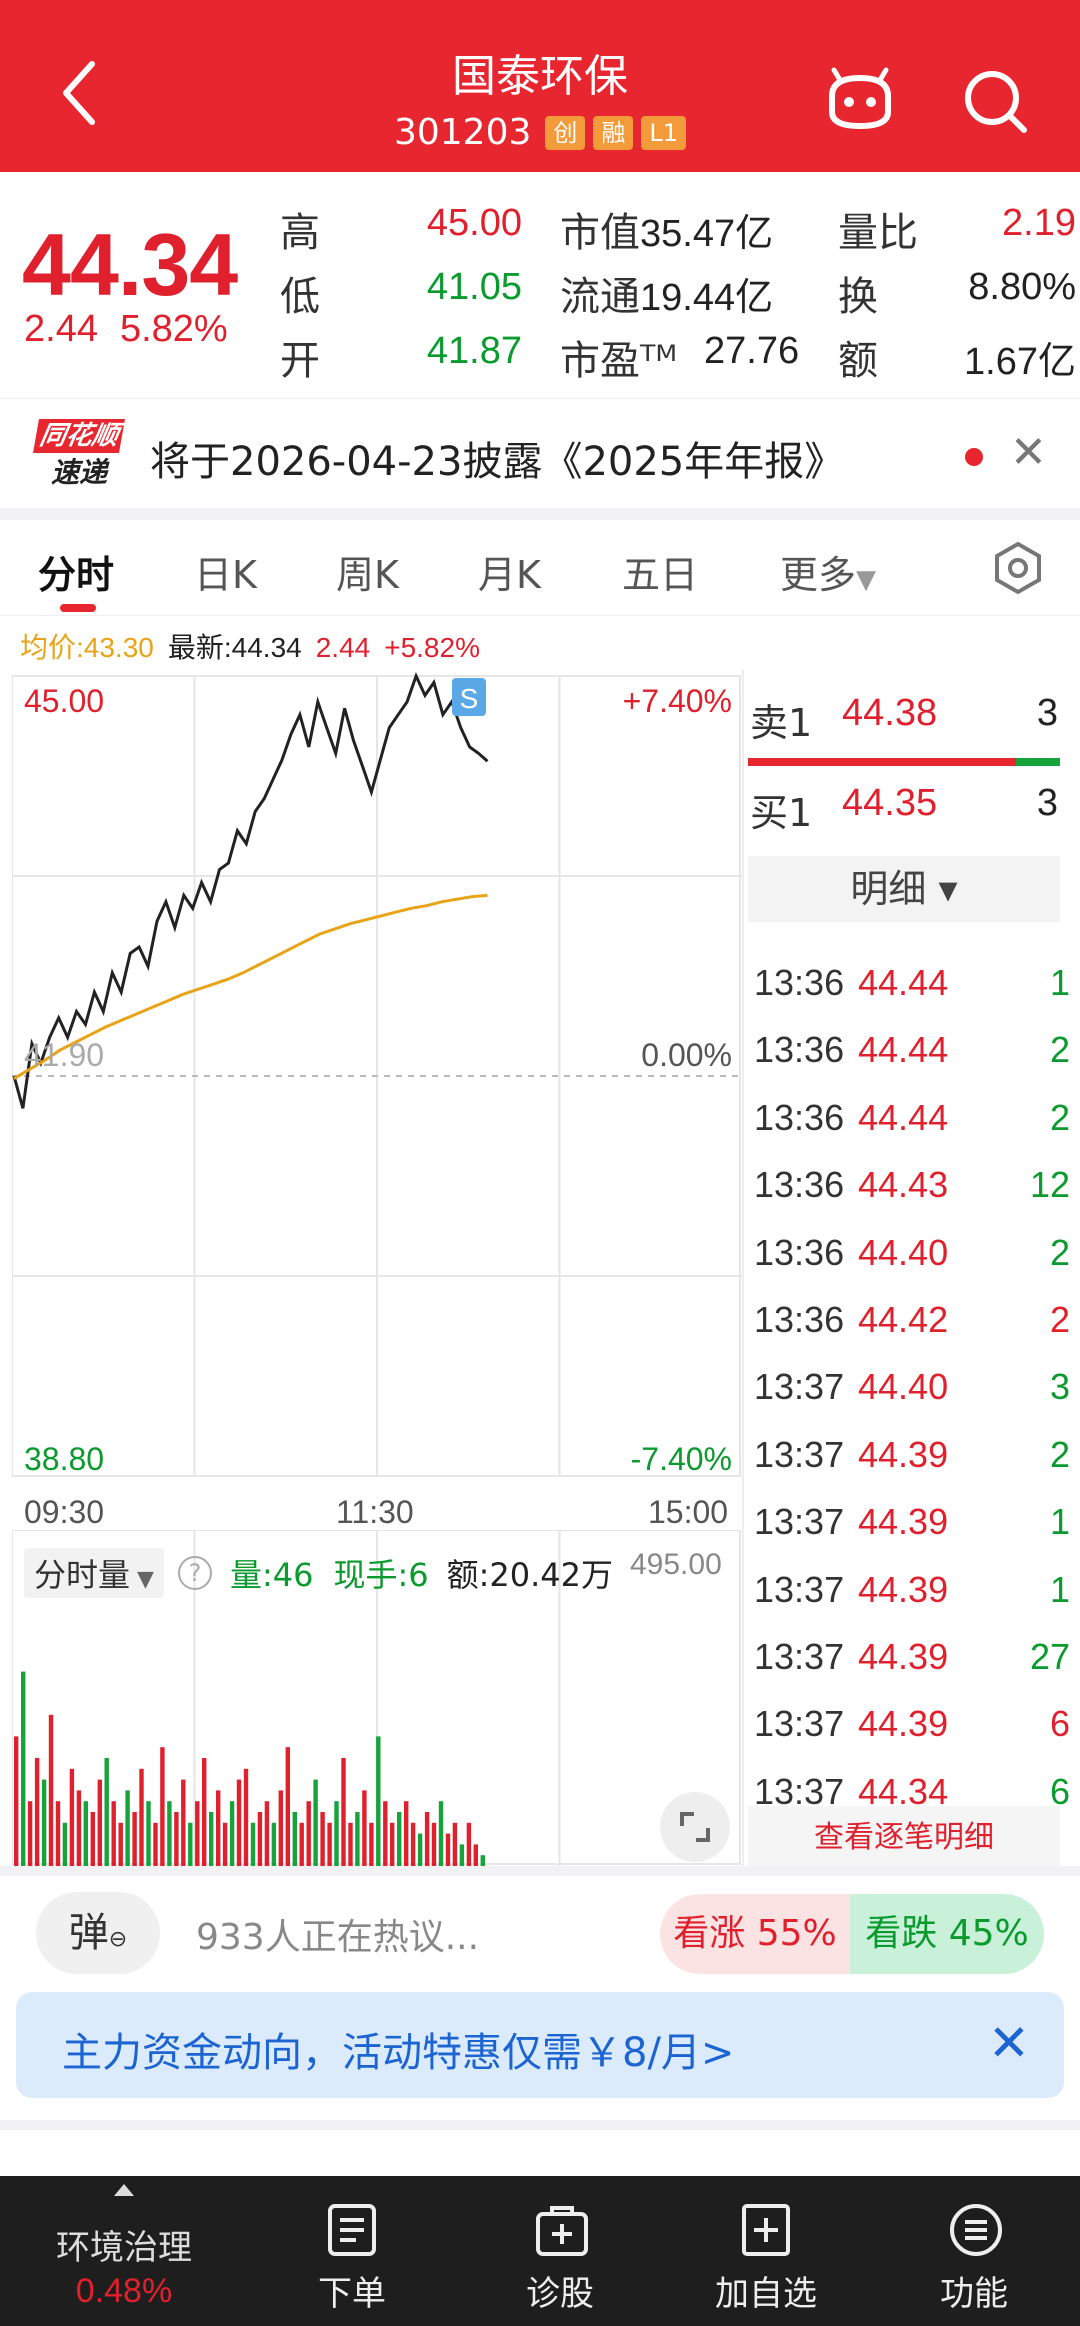  I want to click on danmu-toggle-button: 弹⊖, so click(98, 1933).